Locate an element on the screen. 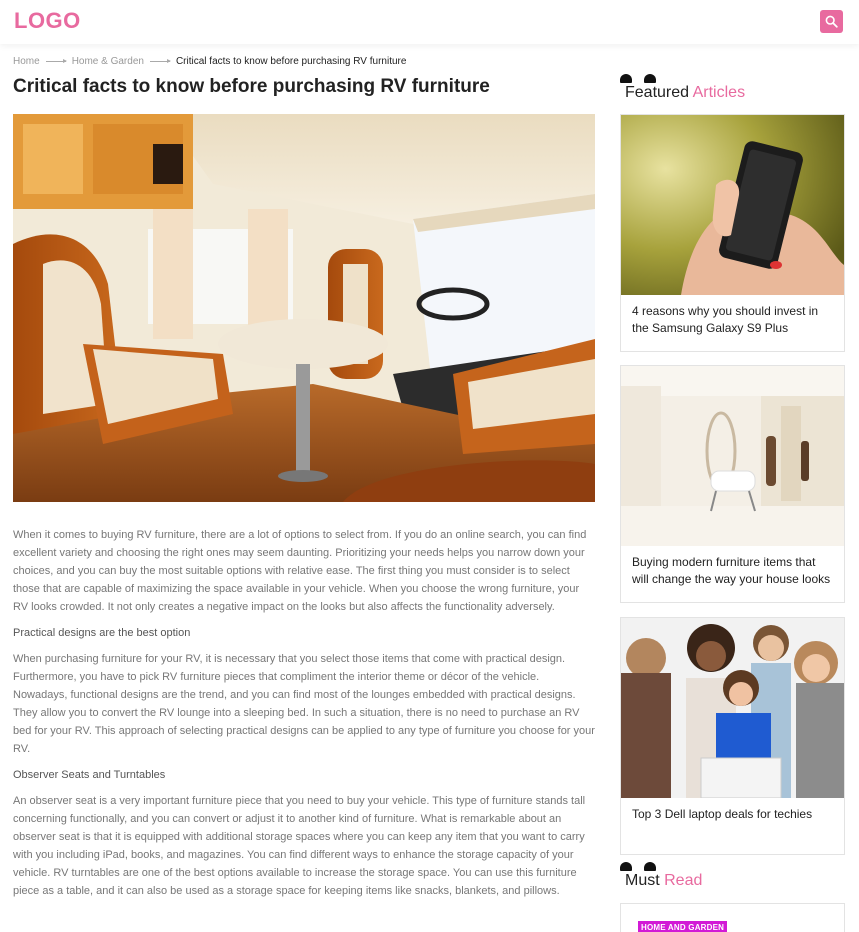 This screenshot has width=859, height=932. featured-title-accent: Articles is located at coordinates (719, 92).